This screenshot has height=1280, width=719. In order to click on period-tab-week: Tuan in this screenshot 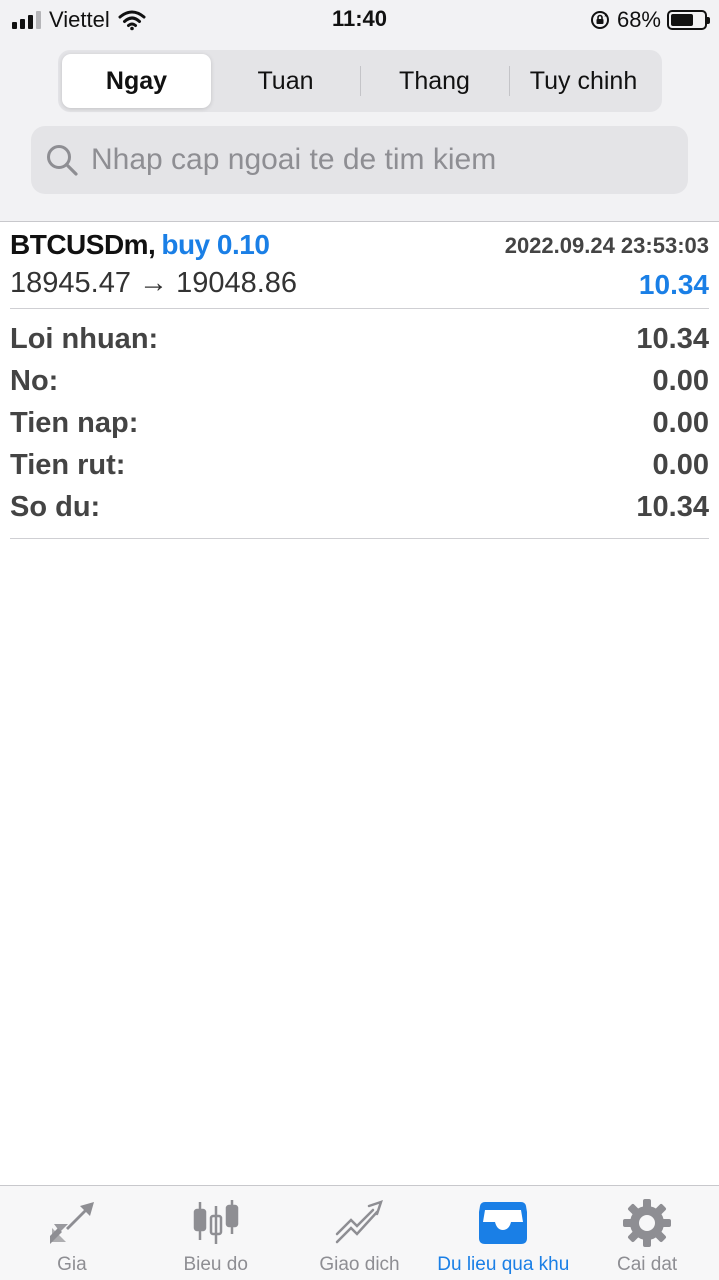, I will do `click(285, 81)`.